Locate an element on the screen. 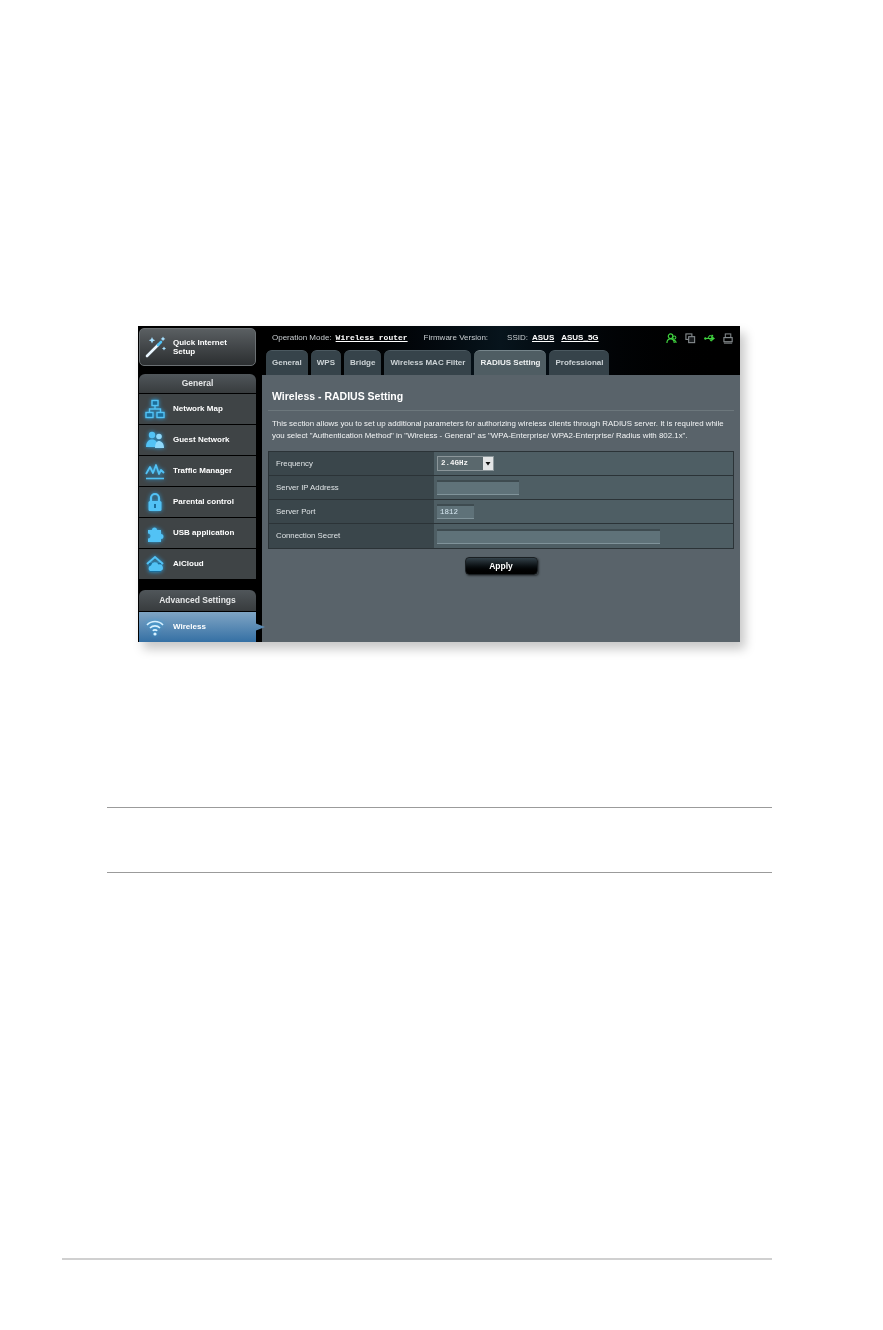 The image size is (883, 1330). tab: Wireless MAC Filter is located at coordinates (428, 362).